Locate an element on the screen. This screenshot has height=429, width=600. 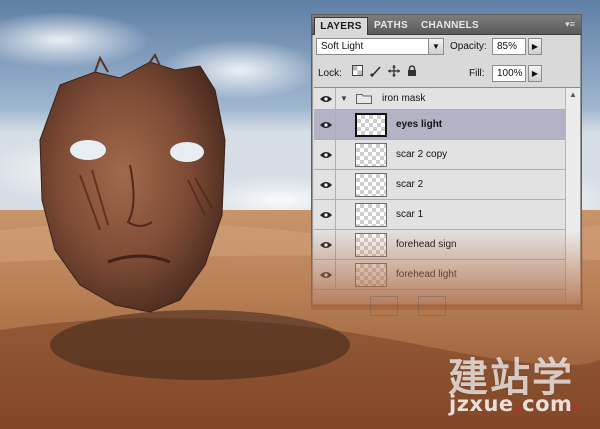
tab-paths: PATHS is located at coordinates (391, 25).